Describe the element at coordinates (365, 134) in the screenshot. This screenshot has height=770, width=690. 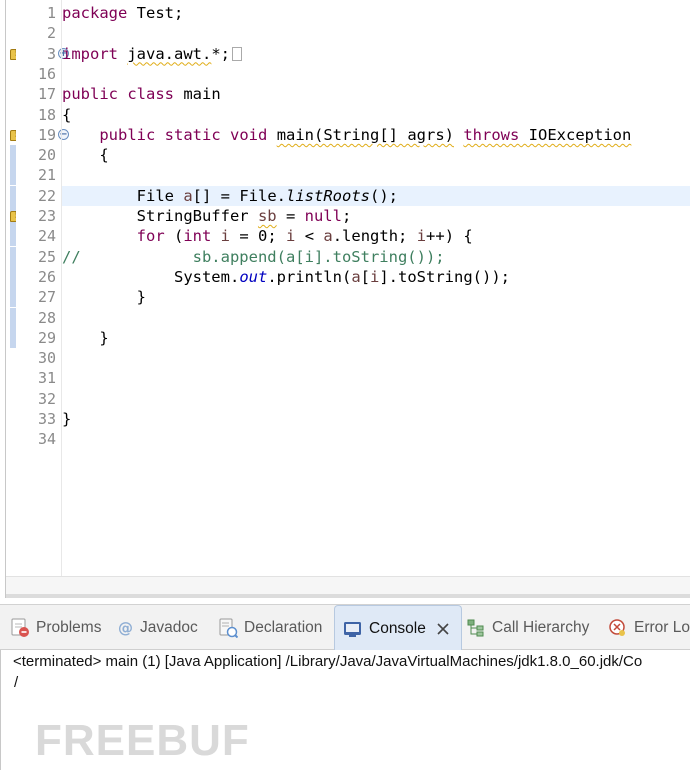
I see `code-token: main(String[] agrs)` at that location.